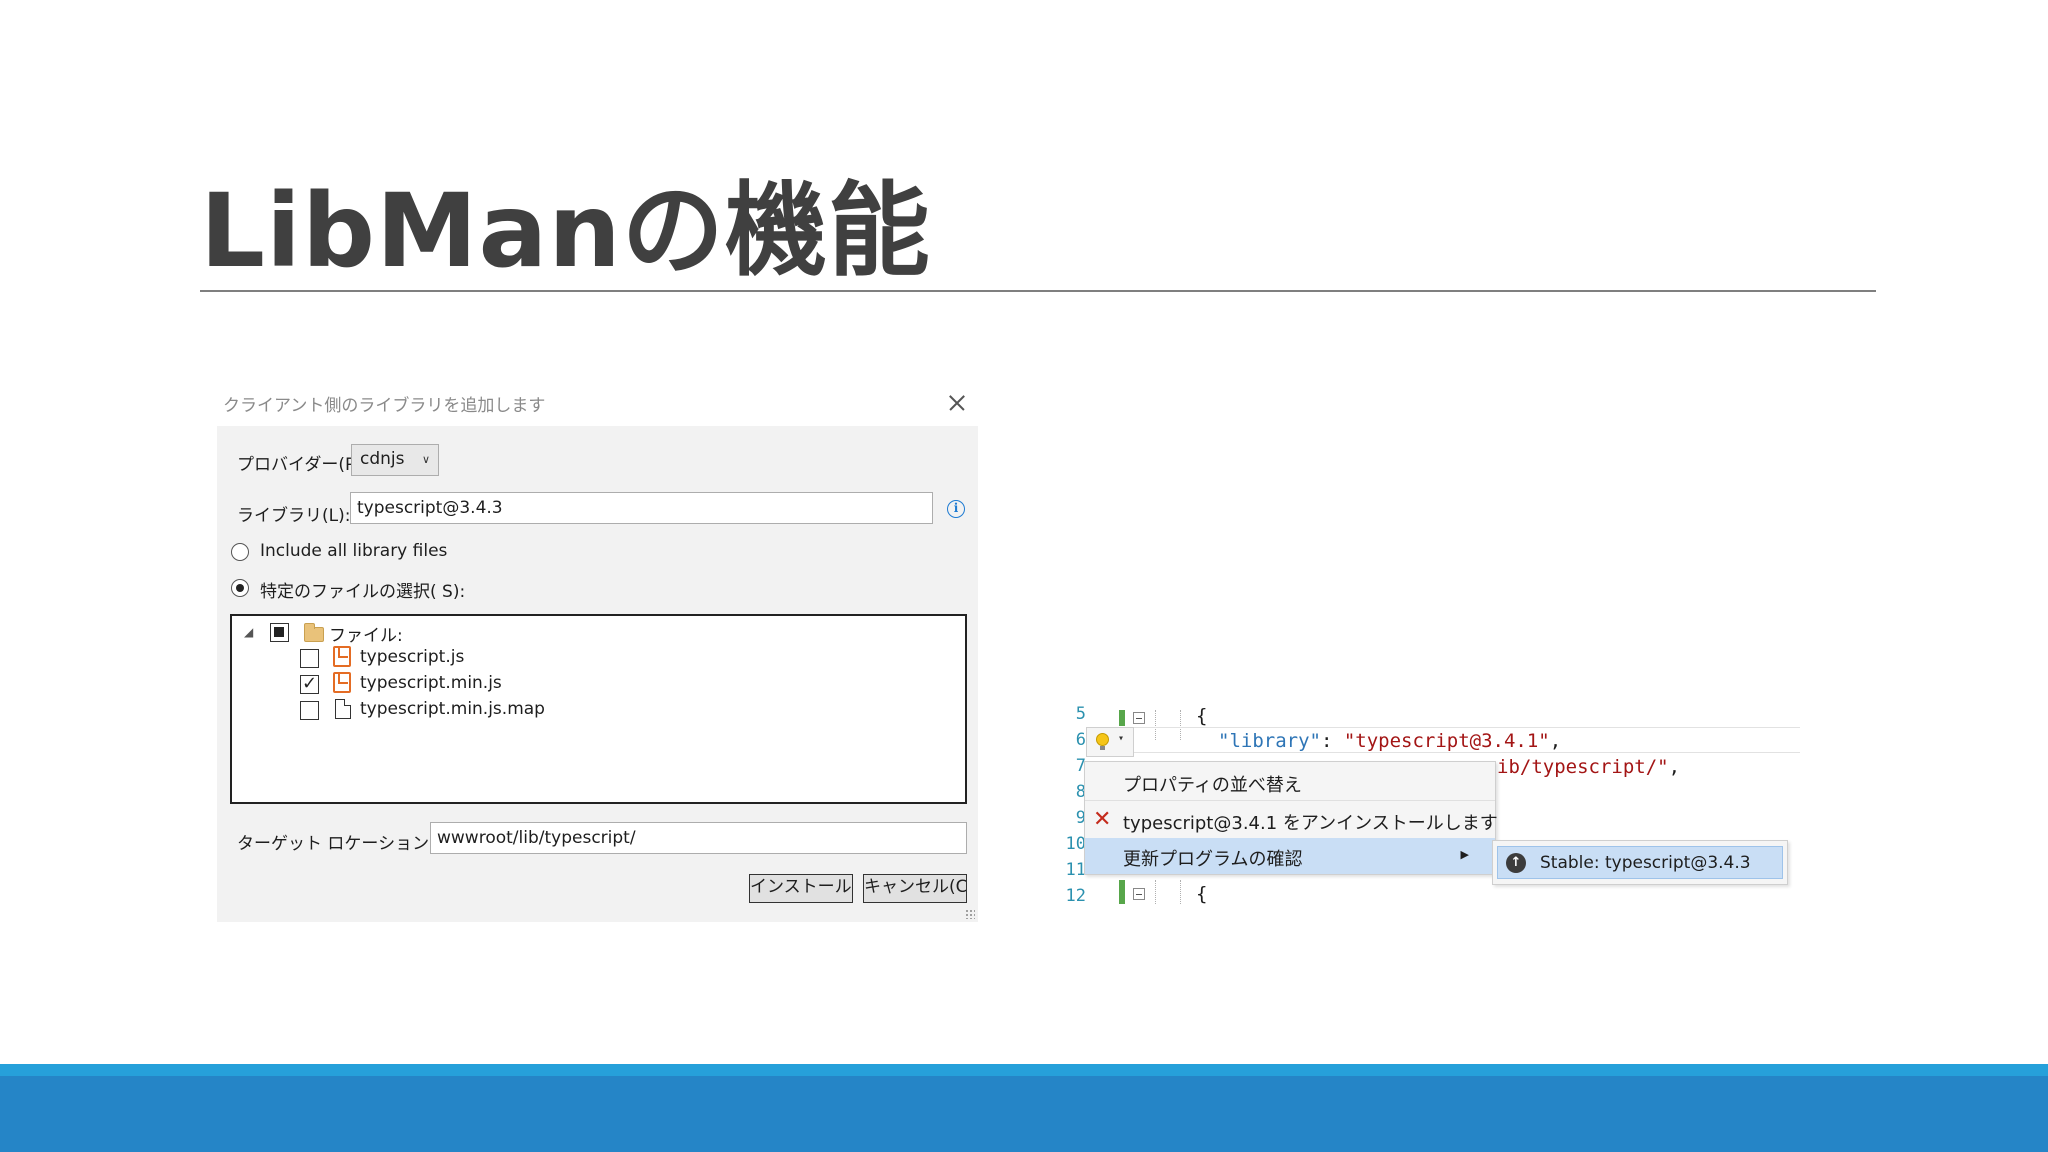  I want to click on title-divider, so click(1038, 291).